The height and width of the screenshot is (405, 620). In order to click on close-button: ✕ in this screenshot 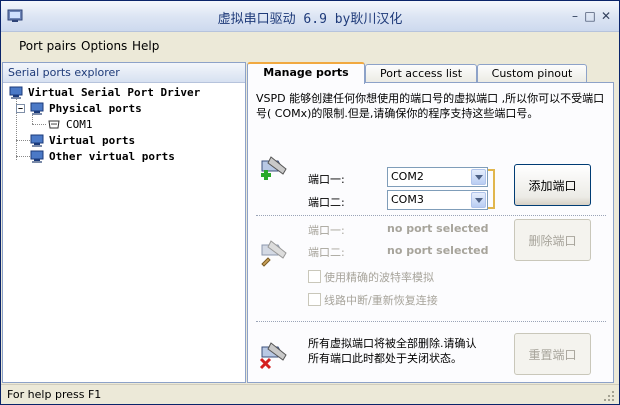, I will do `click(606, 16)`.